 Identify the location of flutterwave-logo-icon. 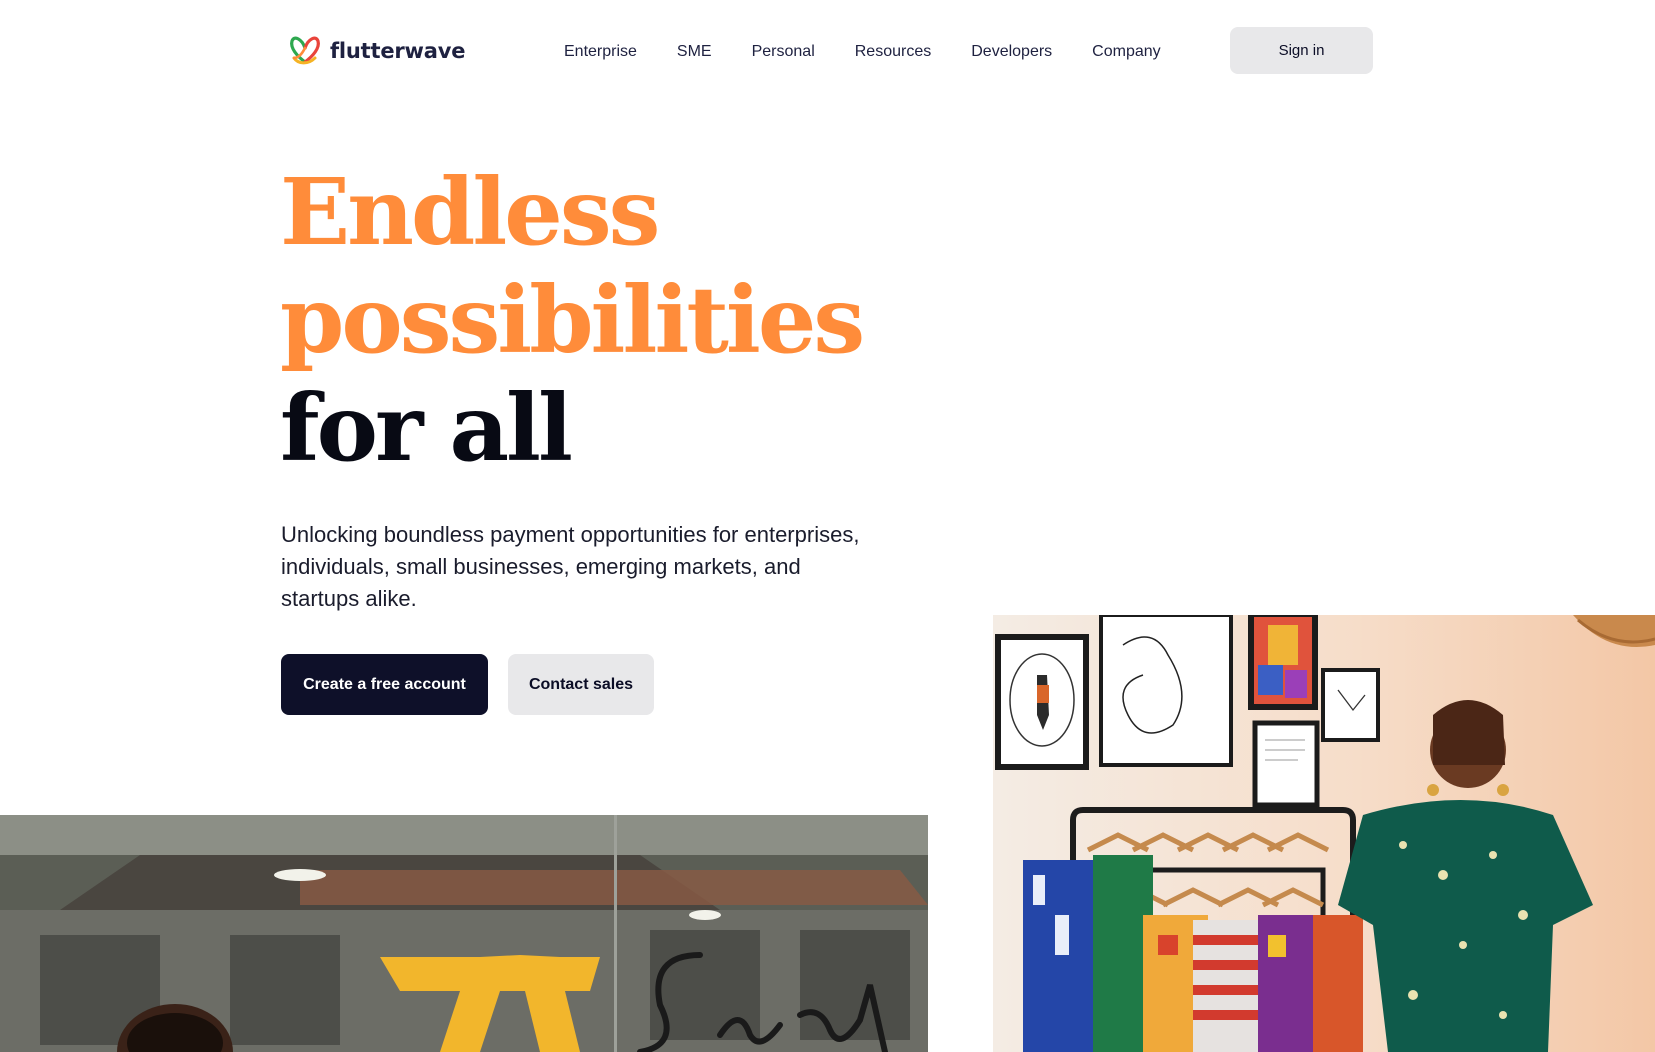
(305, 51).